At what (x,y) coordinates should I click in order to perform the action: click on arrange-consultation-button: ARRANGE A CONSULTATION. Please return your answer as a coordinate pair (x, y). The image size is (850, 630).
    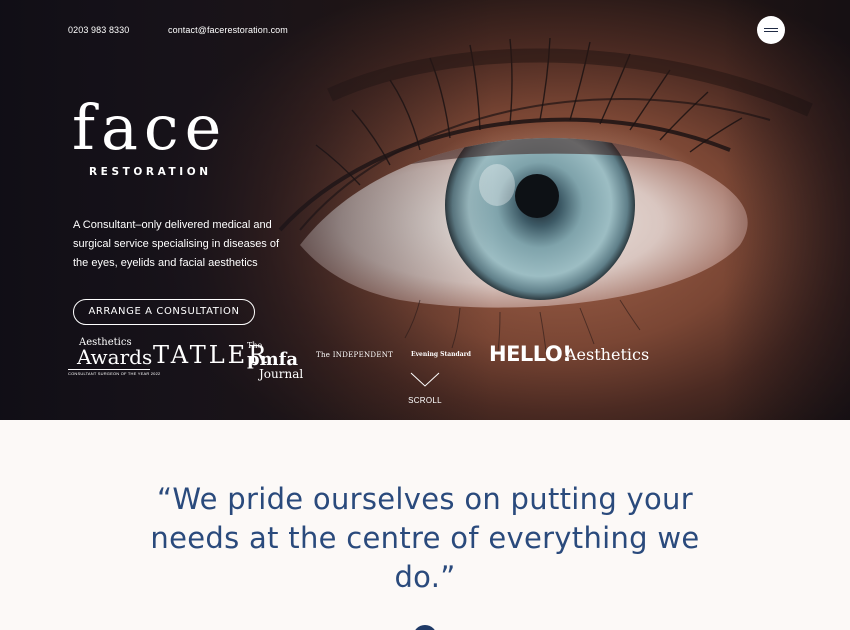
    Looking at the image, I should click on (164, 312).